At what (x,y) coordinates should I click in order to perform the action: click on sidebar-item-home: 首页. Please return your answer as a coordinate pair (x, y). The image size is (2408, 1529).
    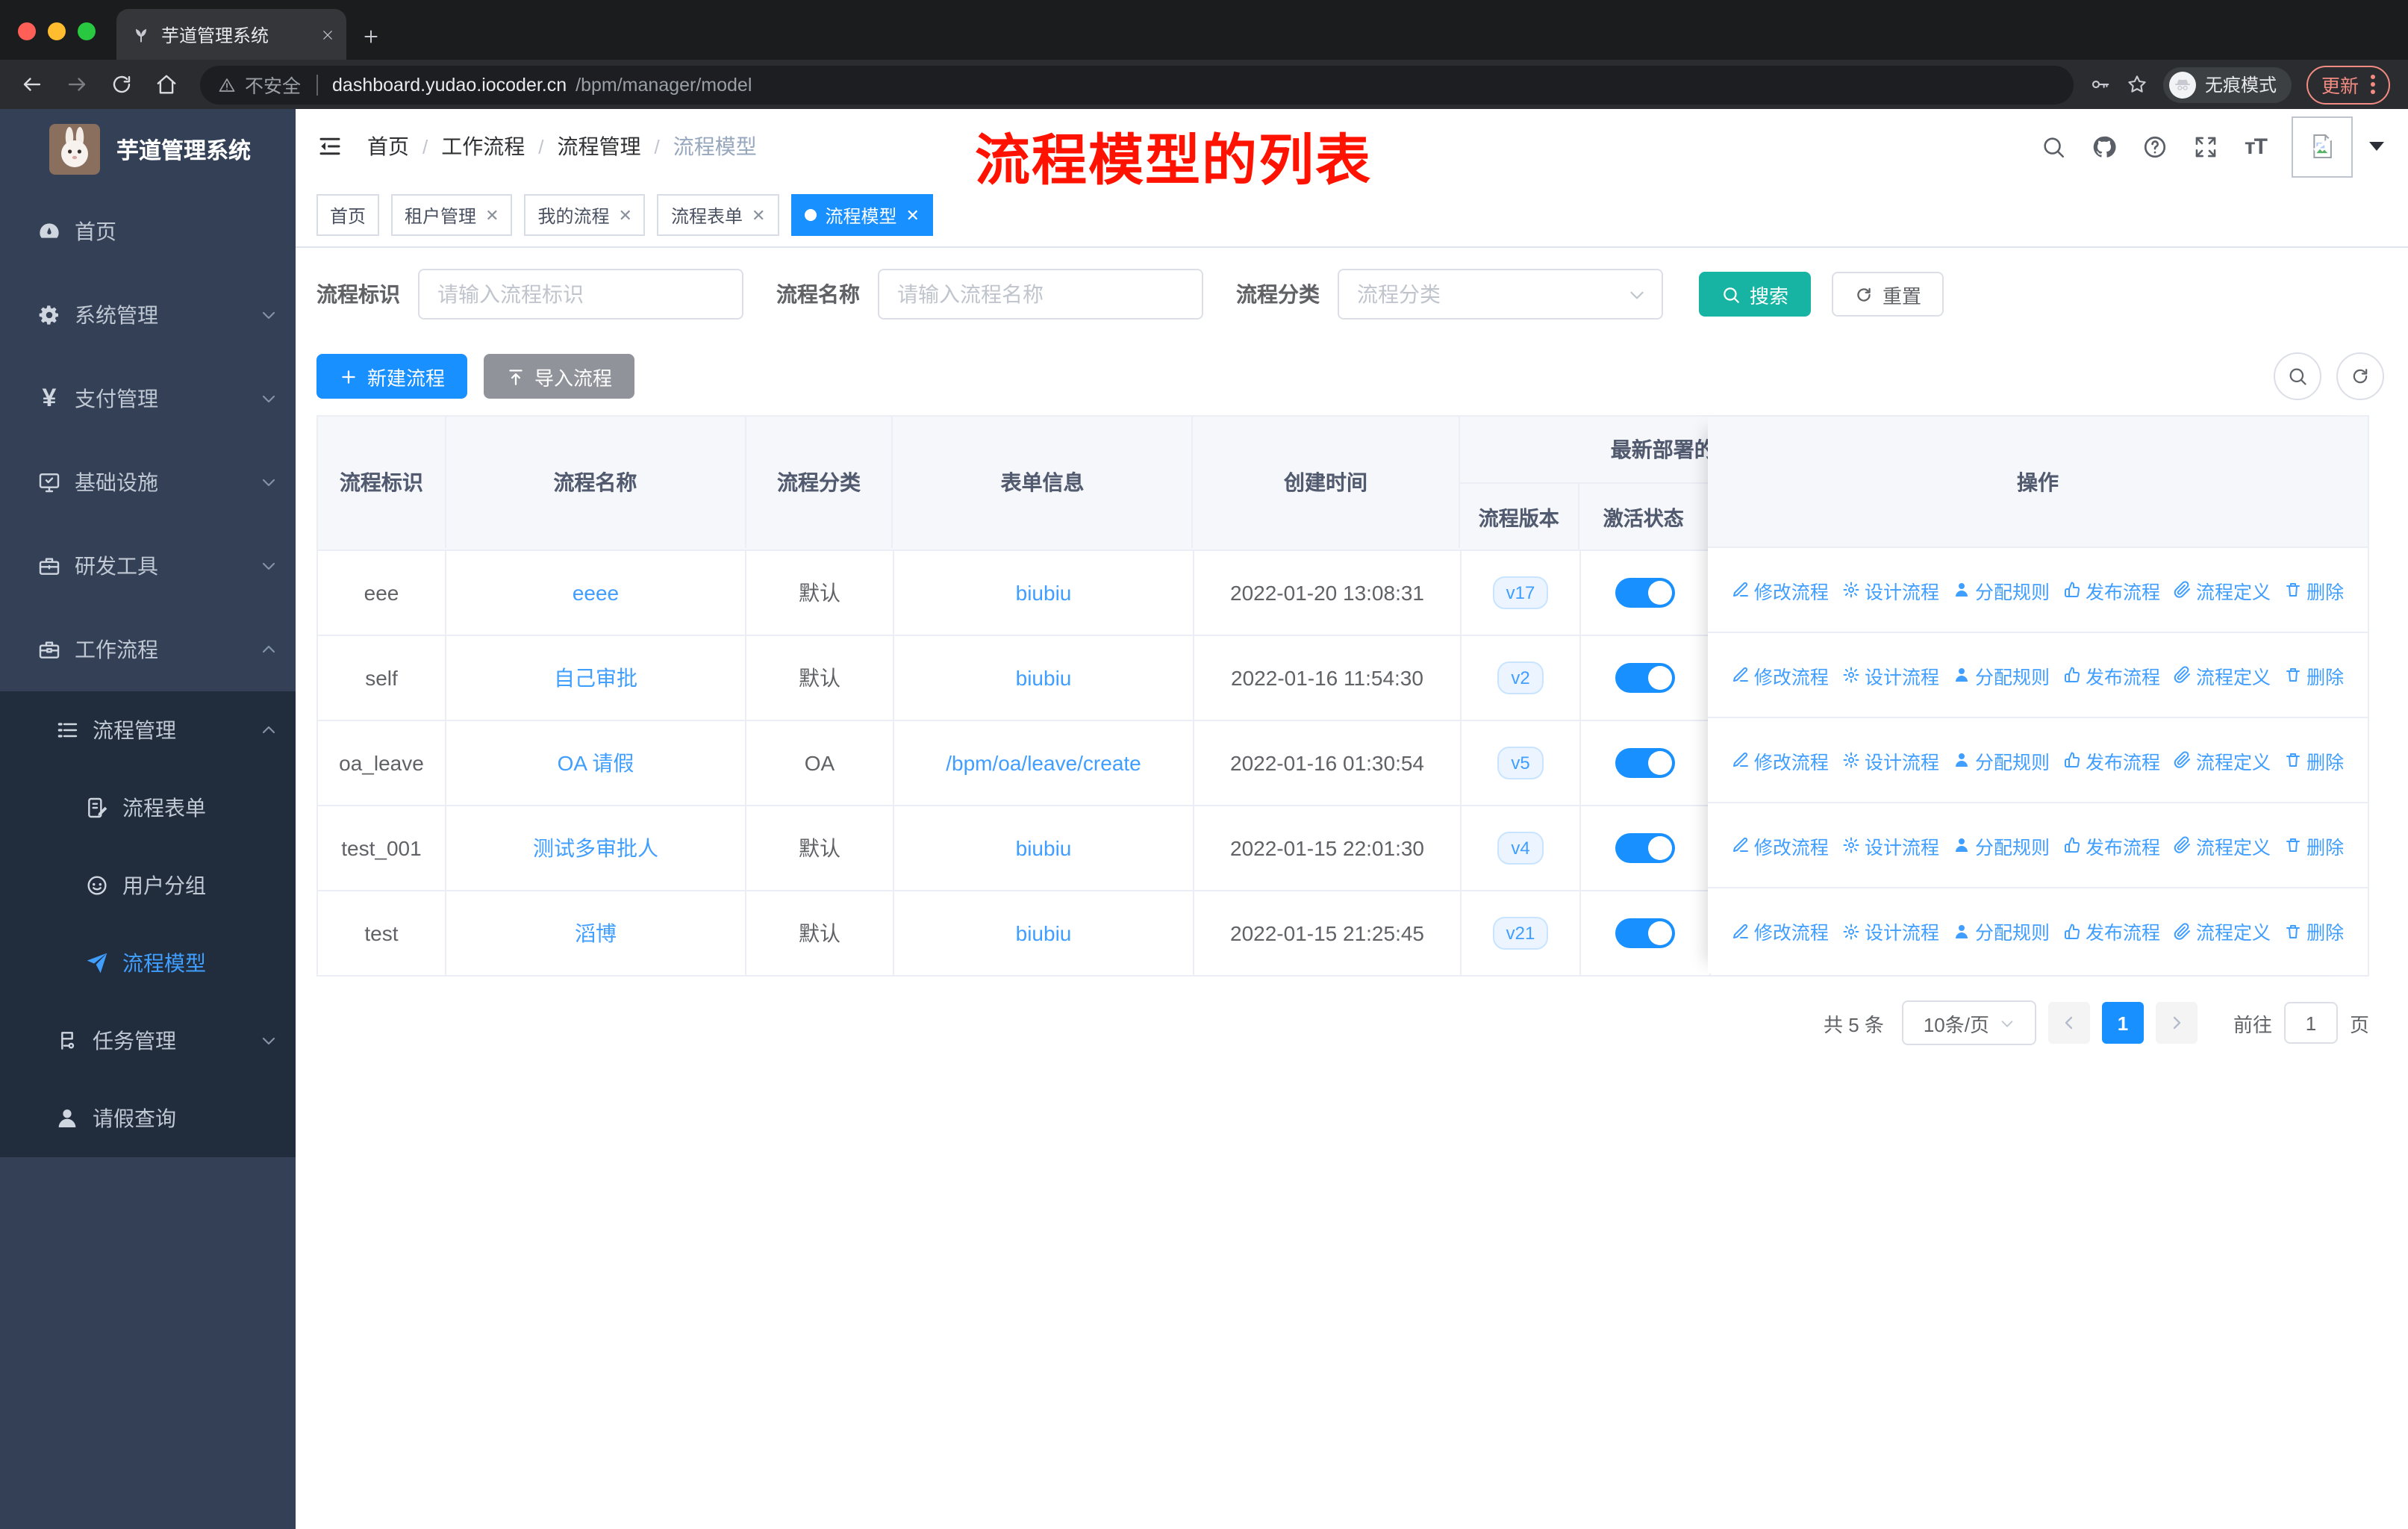
    Looking at the image, I should click on (148, 231).